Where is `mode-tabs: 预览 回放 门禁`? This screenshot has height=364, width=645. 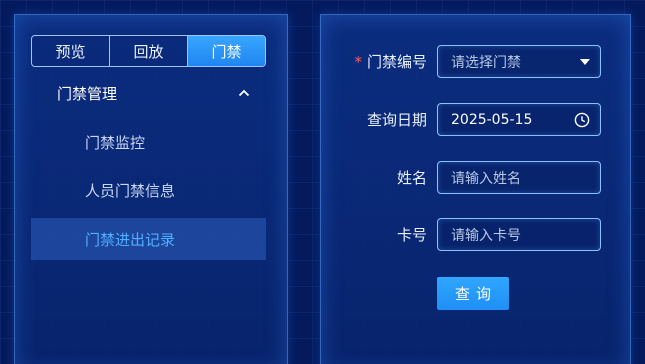 mode-tabs: 预览 回放 门禁 is located at coordinates (148, 51).